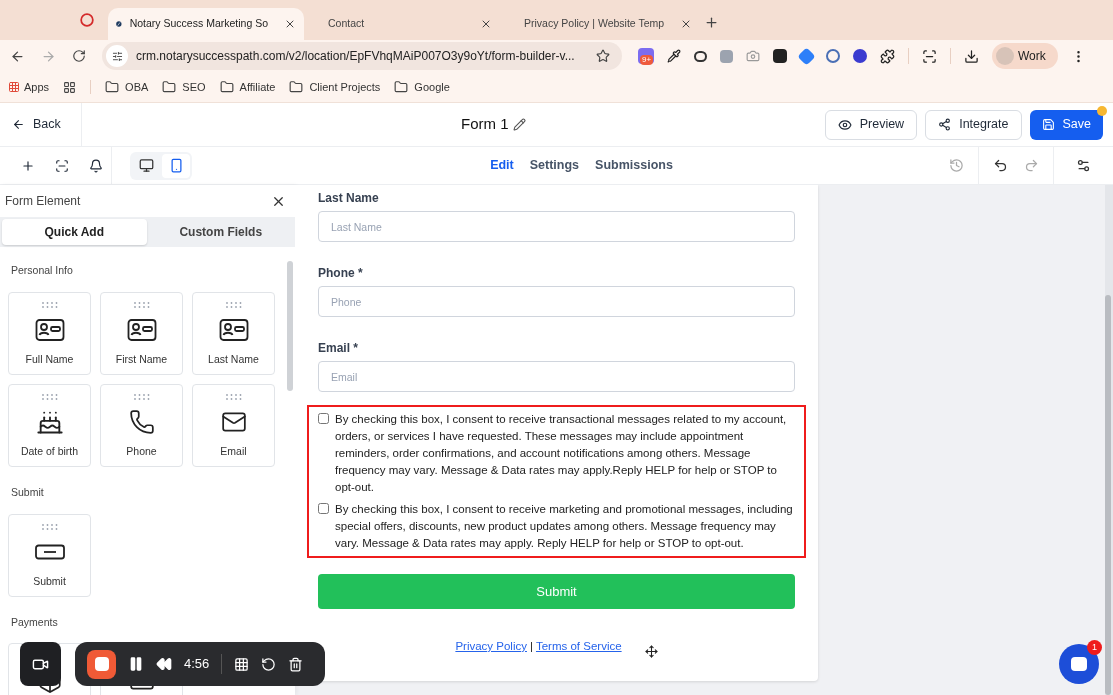  Describe the element at coordinates (603, 56) in the screenshot. I see `bookmark-star-icon` at that location.